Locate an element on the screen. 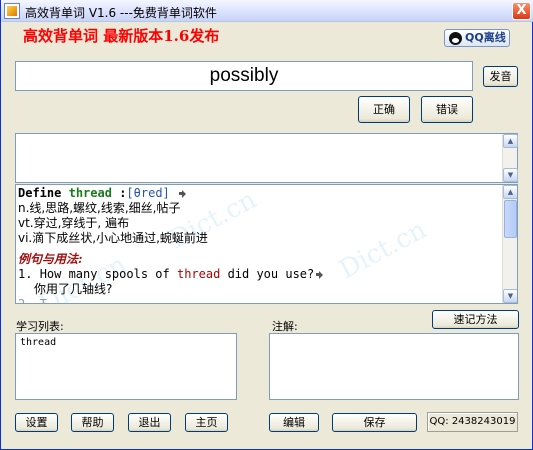  study-list-label: 学习列表: is located at coordinates (40, 326).